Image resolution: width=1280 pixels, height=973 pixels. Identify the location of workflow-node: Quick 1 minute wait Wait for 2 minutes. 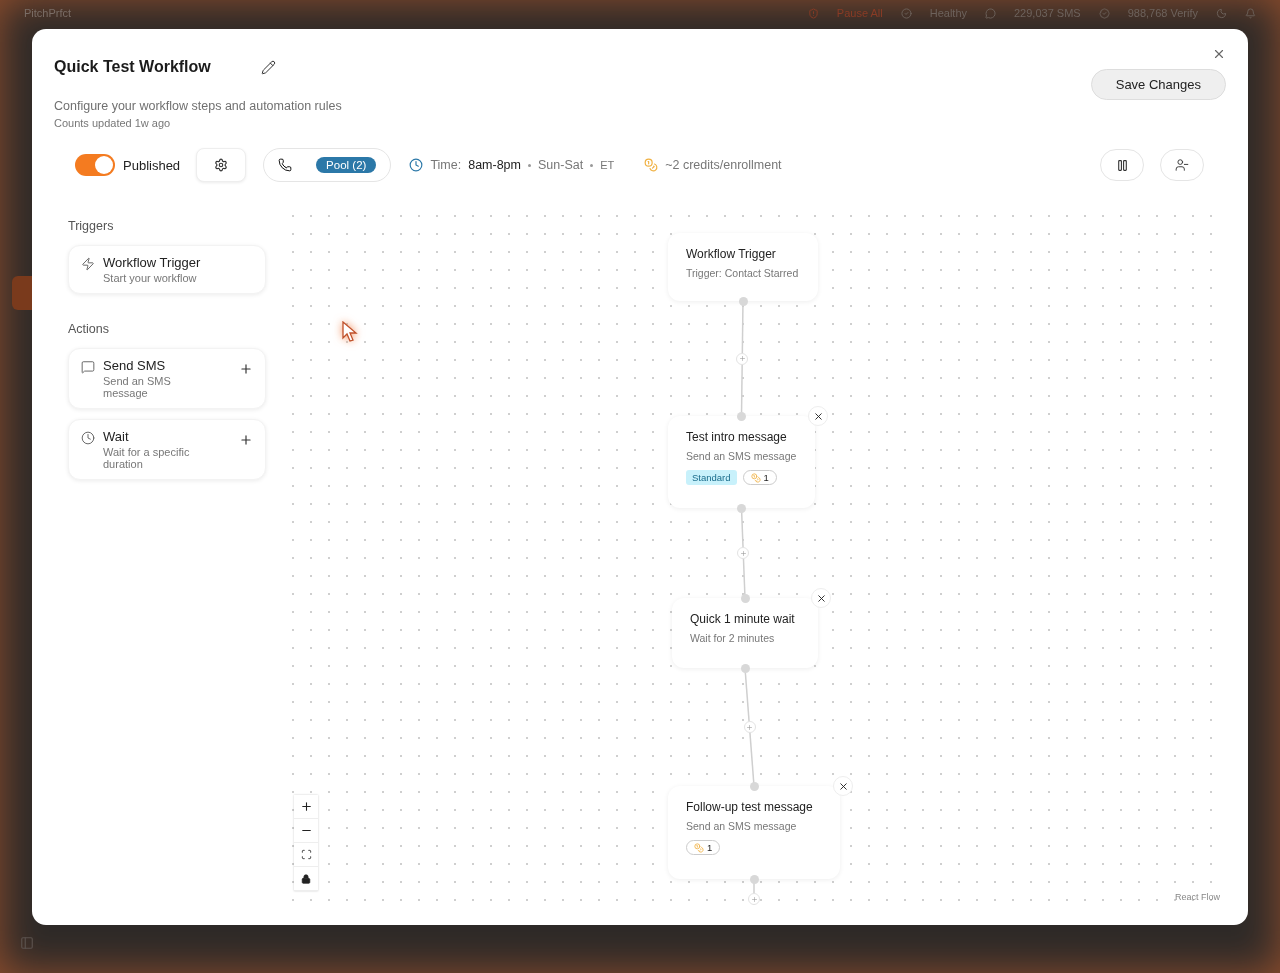
(745, 633).